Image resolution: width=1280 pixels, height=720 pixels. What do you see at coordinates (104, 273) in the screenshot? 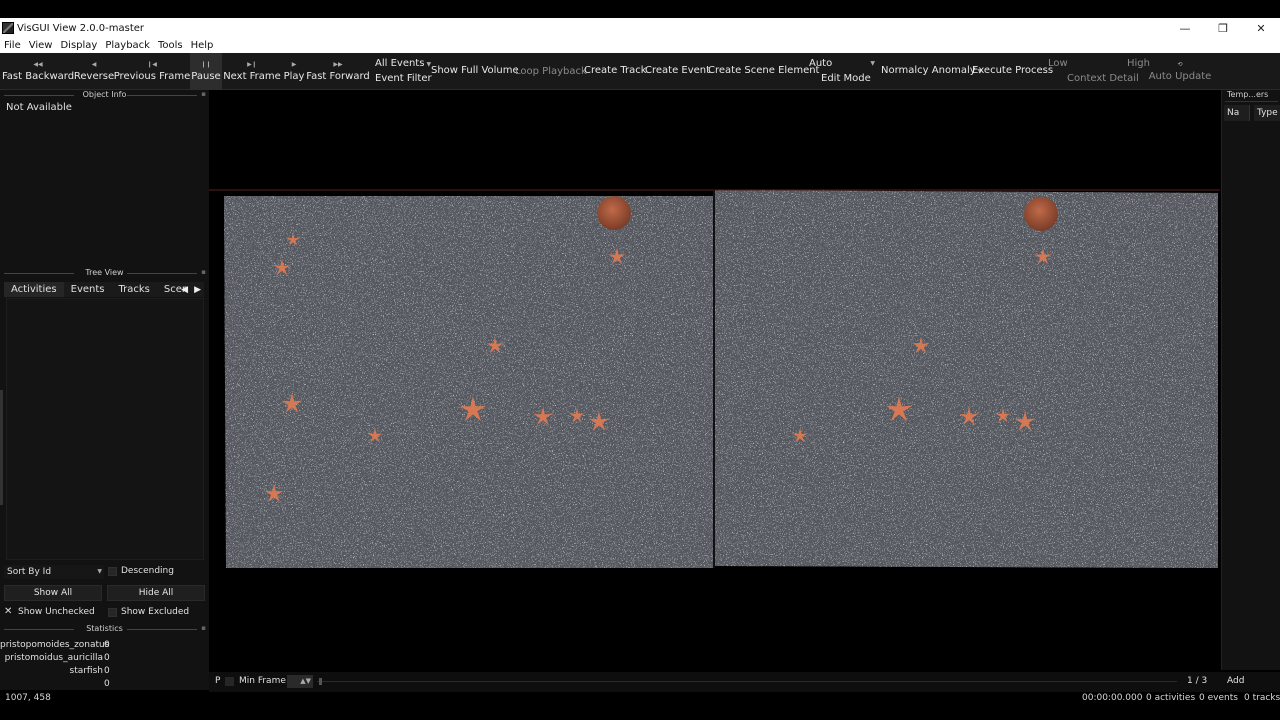
I see `tree-view-header: Tree View ▪` at bounding box center [104, 273].